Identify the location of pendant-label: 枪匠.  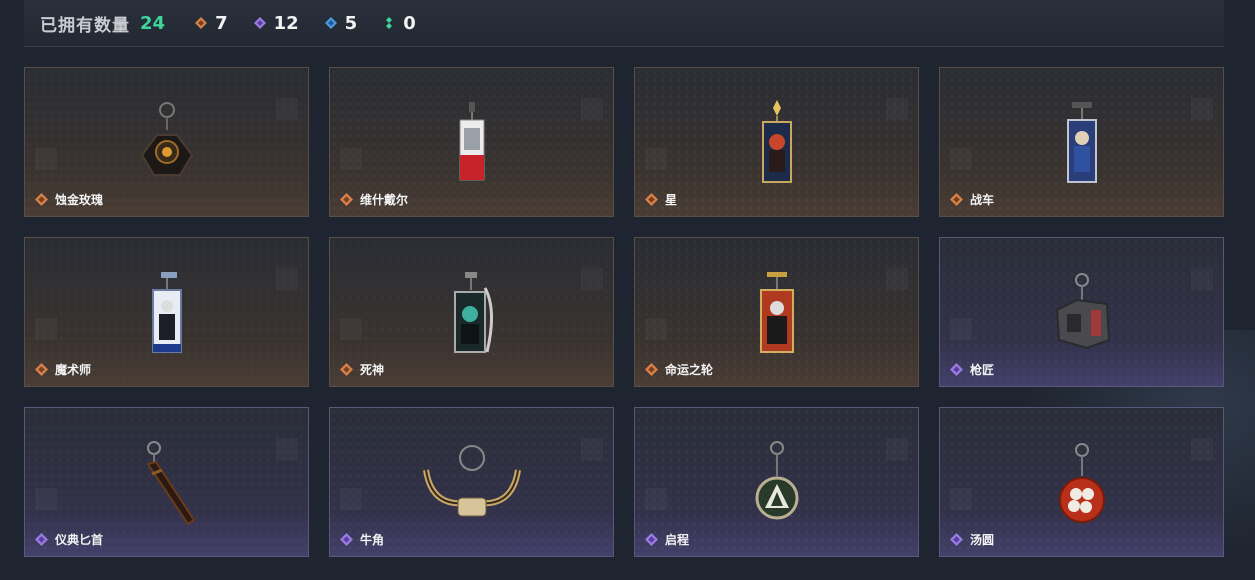
(972, 369).